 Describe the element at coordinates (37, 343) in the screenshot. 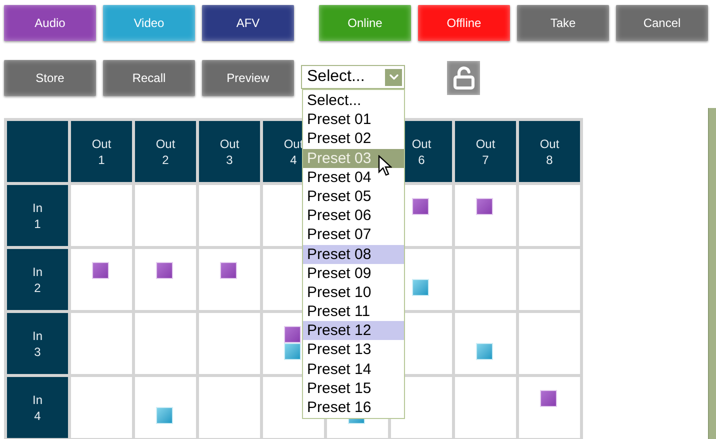

I see `input-header: In 3` at that location.